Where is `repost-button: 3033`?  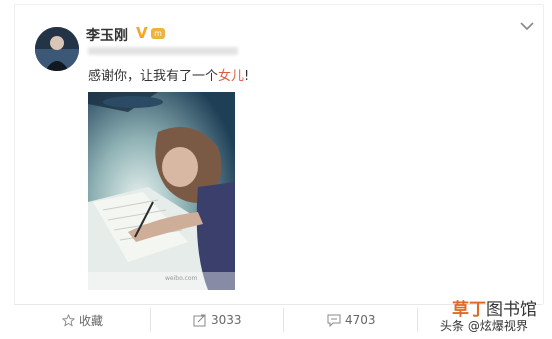
repost-button: 3033 is located at coordinates (217, 320).